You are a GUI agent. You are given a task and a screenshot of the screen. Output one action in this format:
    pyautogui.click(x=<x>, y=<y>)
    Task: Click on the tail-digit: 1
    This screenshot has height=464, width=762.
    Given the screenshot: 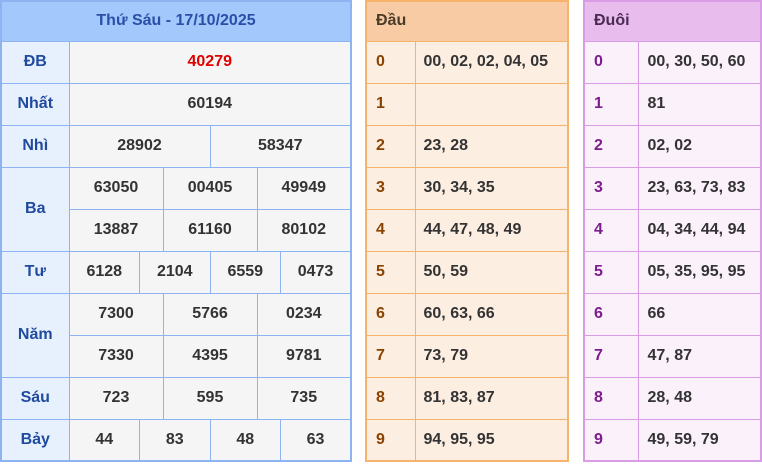 What is the action you would take?
    pyautogui.click(x=611, y=104)
    